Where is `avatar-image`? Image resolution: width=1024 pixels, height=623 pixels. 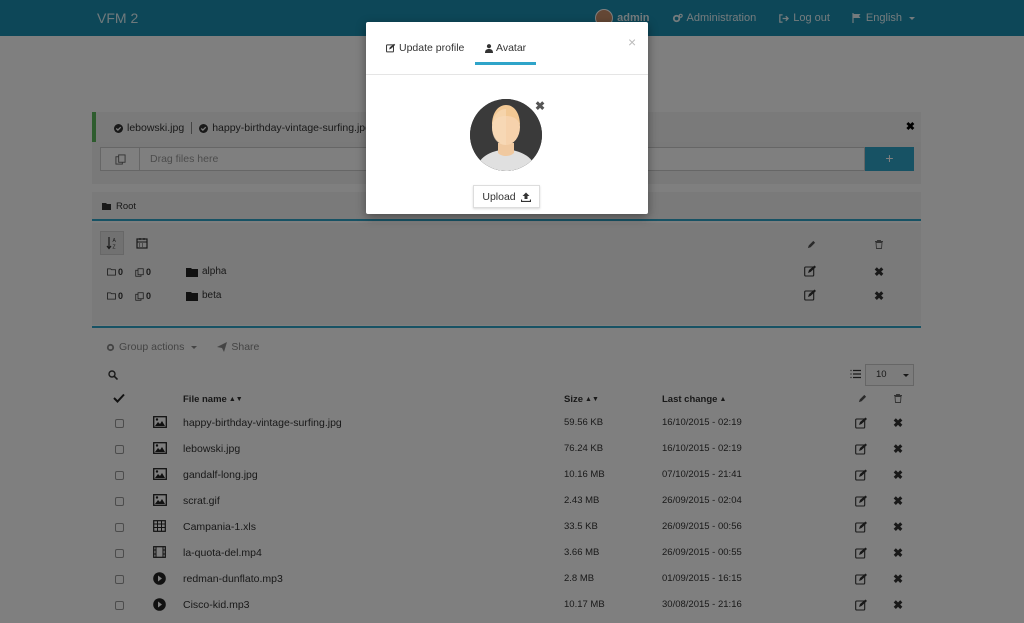 avatar-image is located at coordinates (506, 135).